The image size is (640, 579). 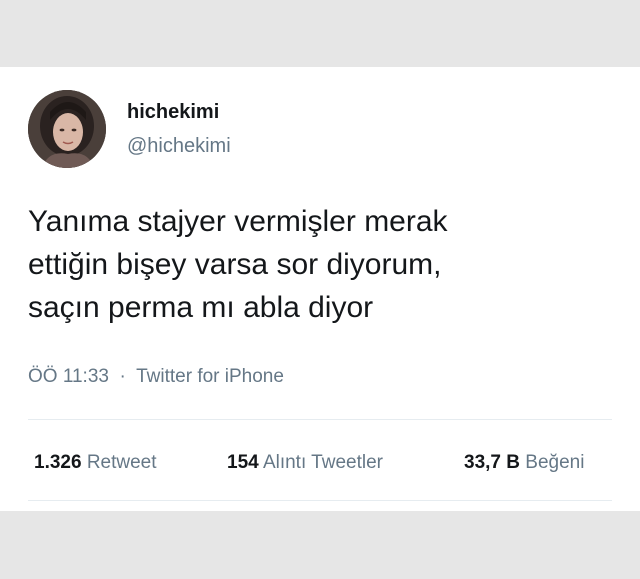 What do you see at coordinates (121, 462) in the screenshot?
I see `retweet-label: Retweet` at bounding box center [121, 462].